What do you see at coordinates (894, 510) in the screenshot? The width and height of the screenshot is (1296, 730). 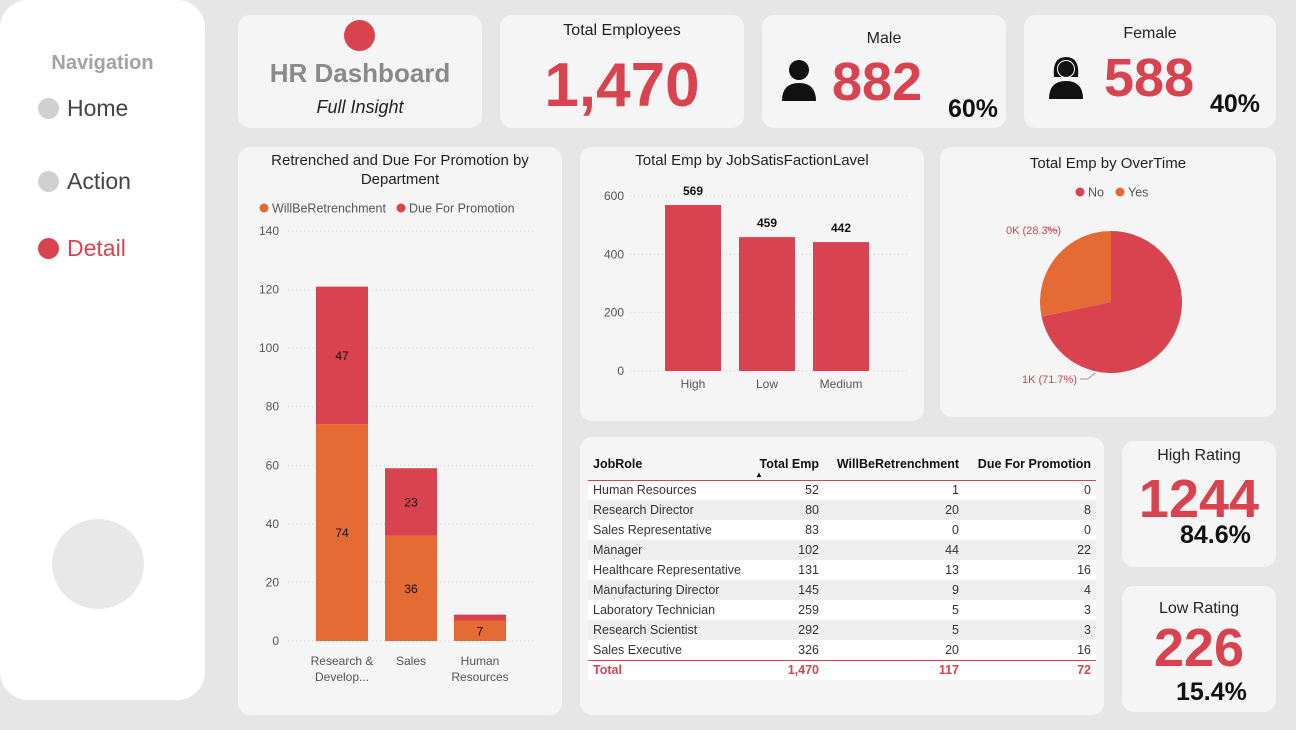 I see `table-cell: 20` at bounding box center [894, 510].